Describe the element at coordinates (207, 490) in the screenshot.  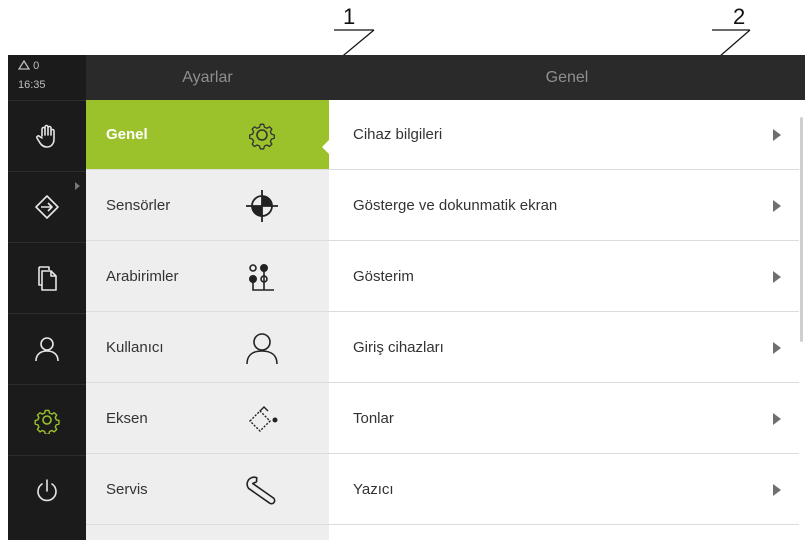
I see `menu-item-servis: Servis` at that location.